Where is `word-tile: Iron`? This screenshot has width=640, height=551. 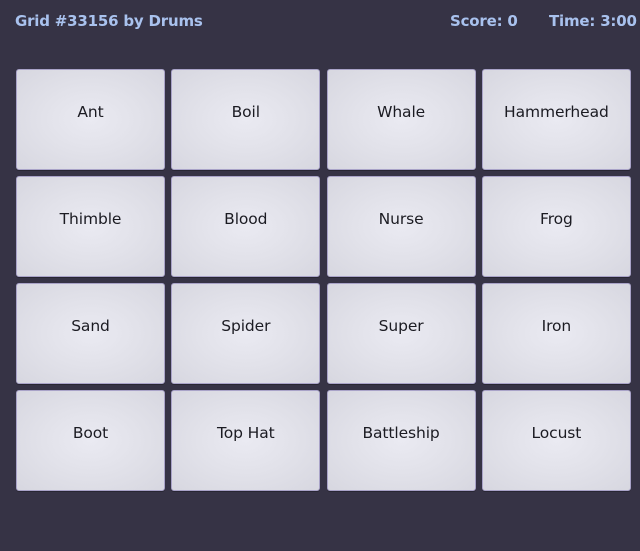 word-tile: Iron is located at coordinates (556, 333).